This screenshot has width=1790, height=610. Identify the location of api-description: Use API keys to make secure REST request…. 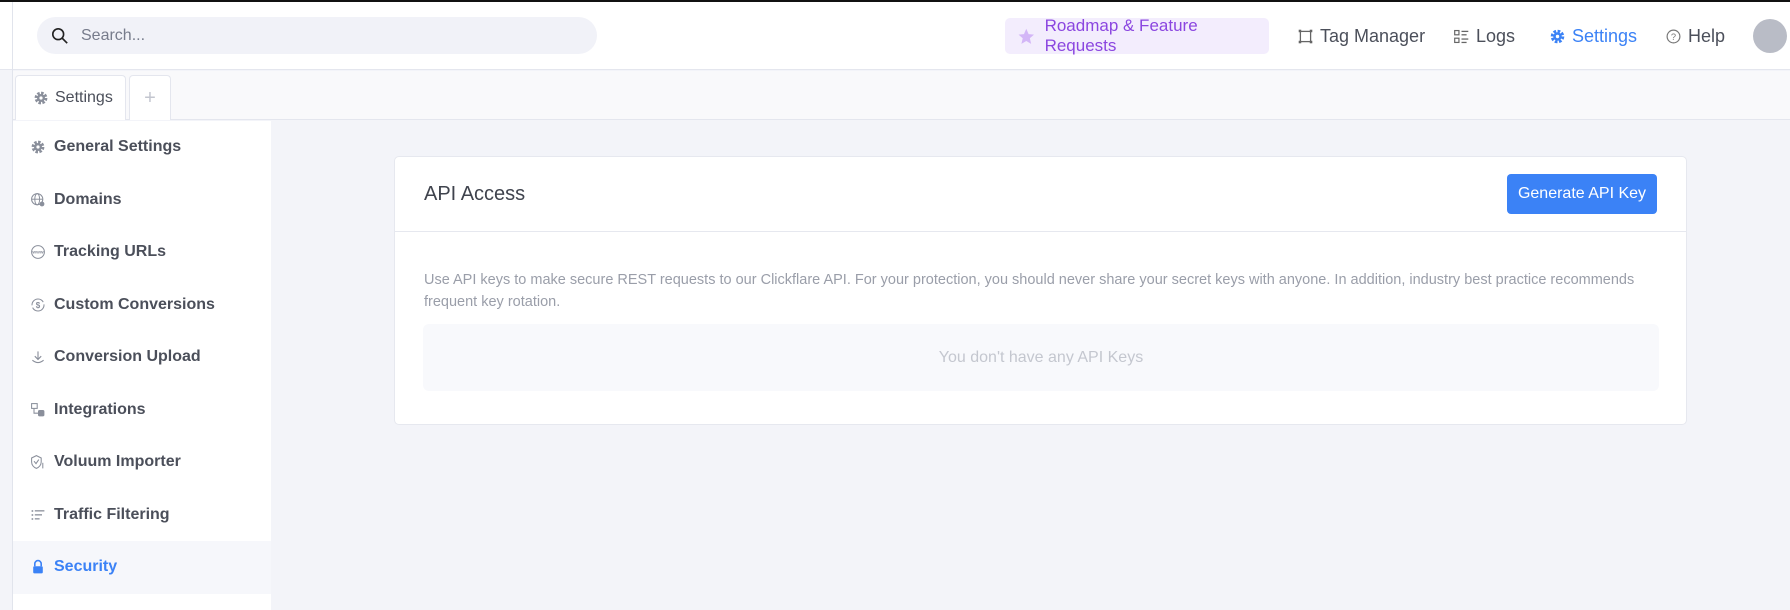
(1029, 291).